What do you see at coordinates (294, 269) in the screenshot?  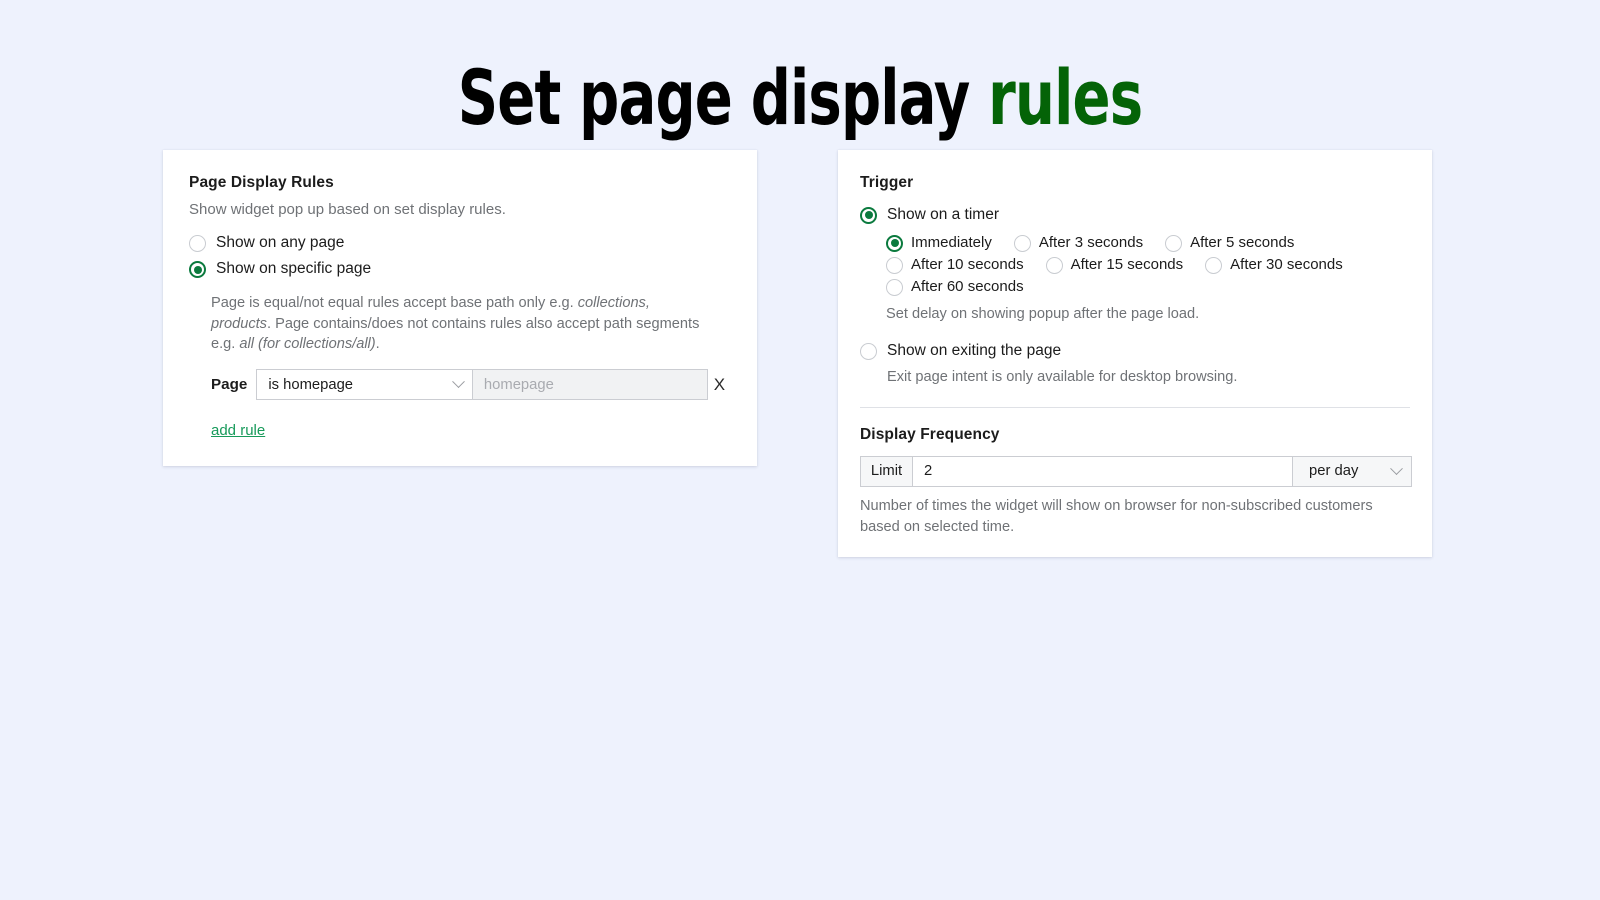 I see `radio-label-specific-page: Show on specific page` at bounding box center [294, 269].